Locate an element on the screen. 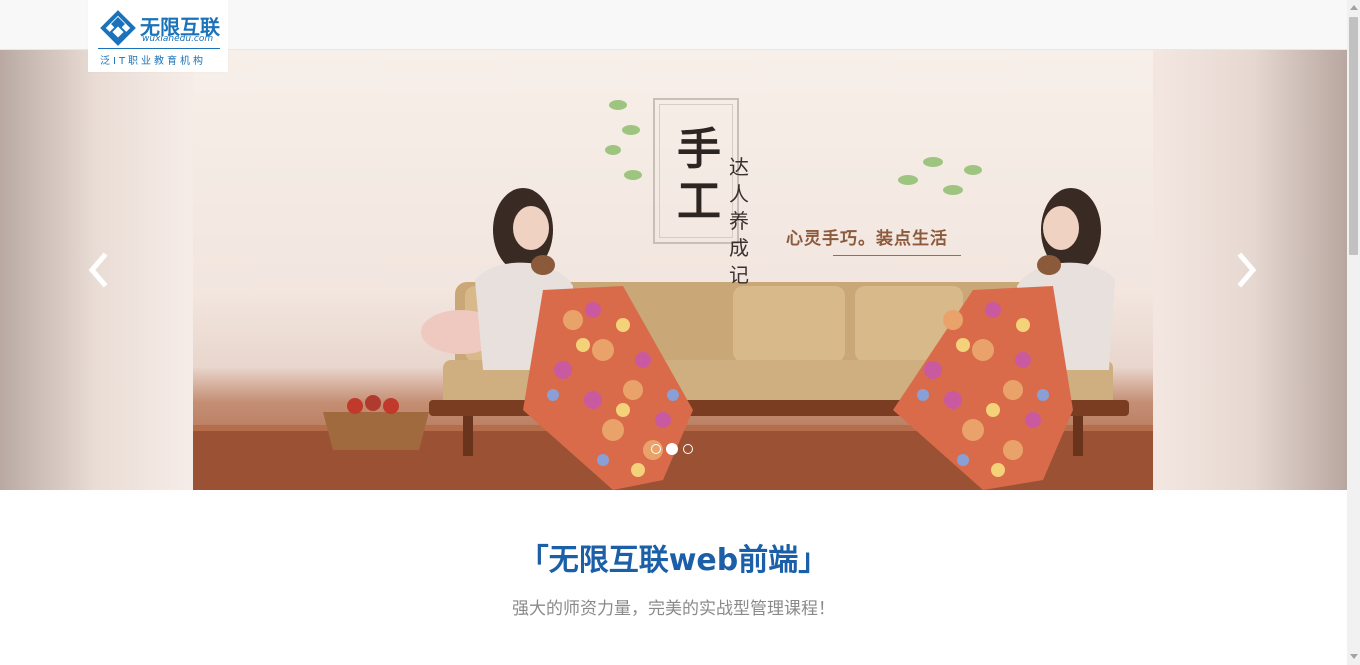 Image resolution: width=1360 pixels, height=665 pixels. banner-subtitle-char: 养 is located at coordinates (739, 221).